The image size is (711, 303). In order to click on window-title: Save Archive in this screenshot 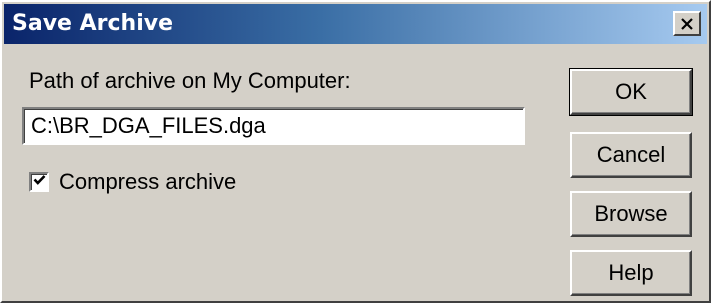, I will do `click(92, 23)`.